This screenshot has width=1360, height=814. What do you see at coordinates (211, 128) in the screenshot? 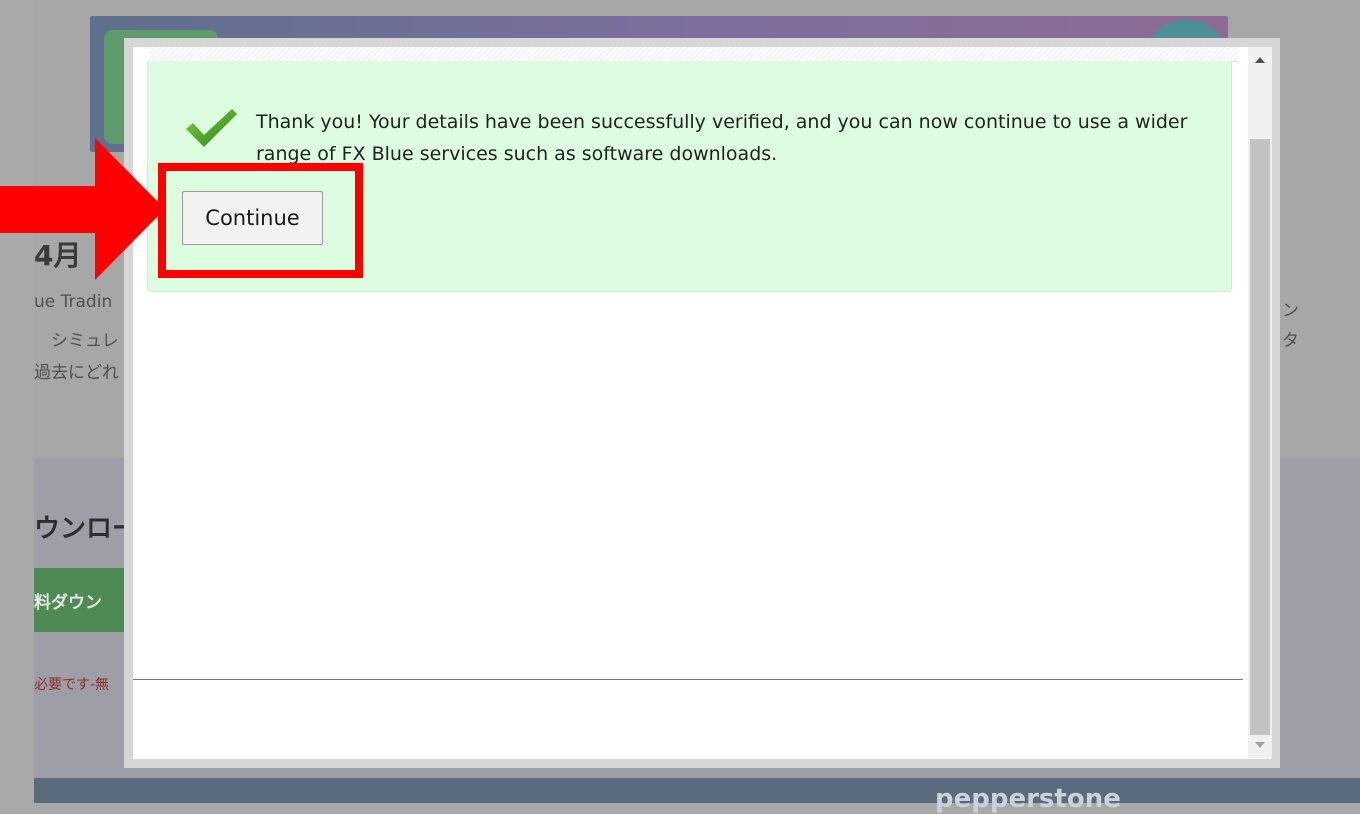
I see `checkmark-icon` at bounding box center [211, 128].